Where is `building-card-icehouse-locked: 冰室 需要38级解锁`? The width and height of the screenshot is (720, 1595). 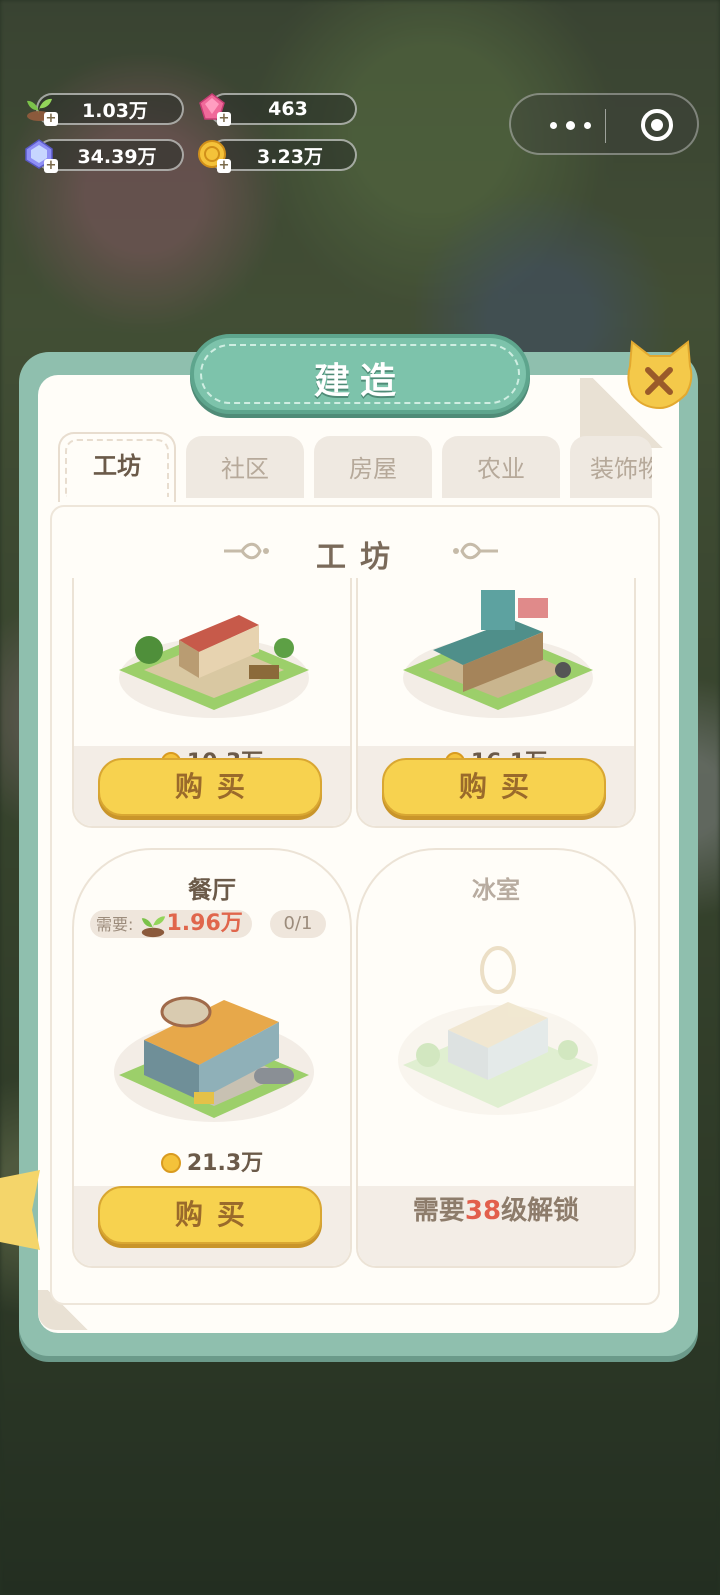 building-card-icehouse-locked: 冰室 需要38级解锁 is located at coordinates (496, 1058).